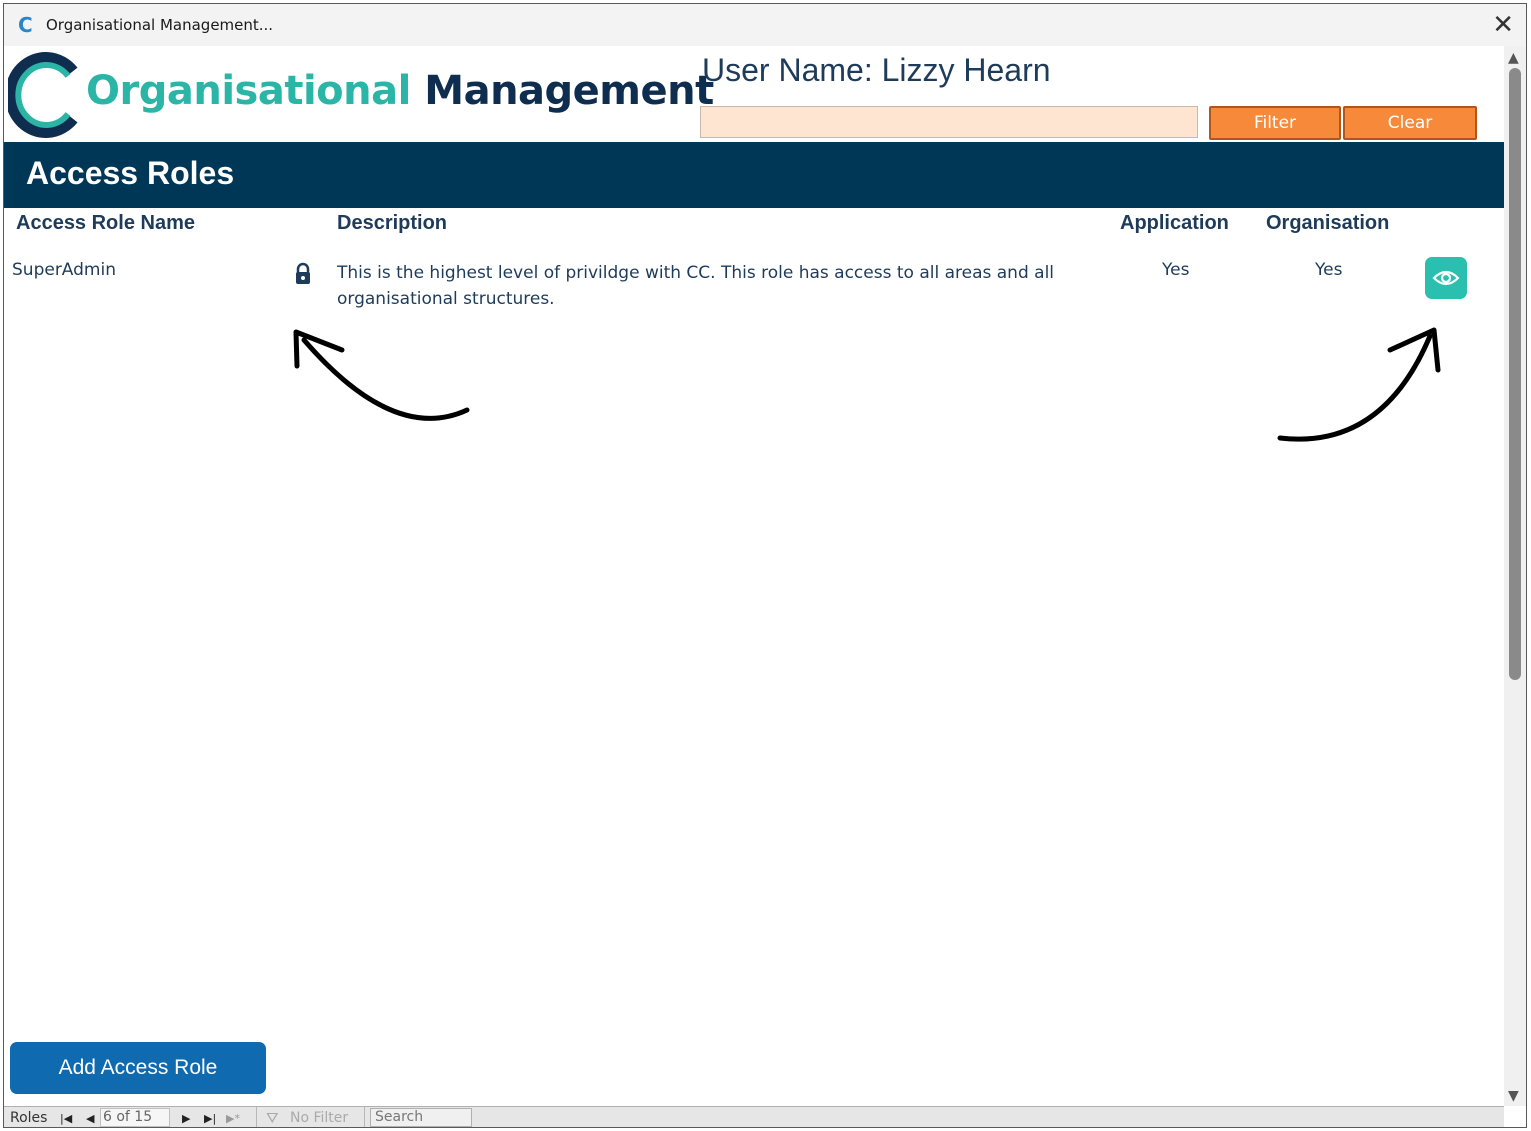  I want to click on new-record-icon: ▶*, so click(233, 1118).